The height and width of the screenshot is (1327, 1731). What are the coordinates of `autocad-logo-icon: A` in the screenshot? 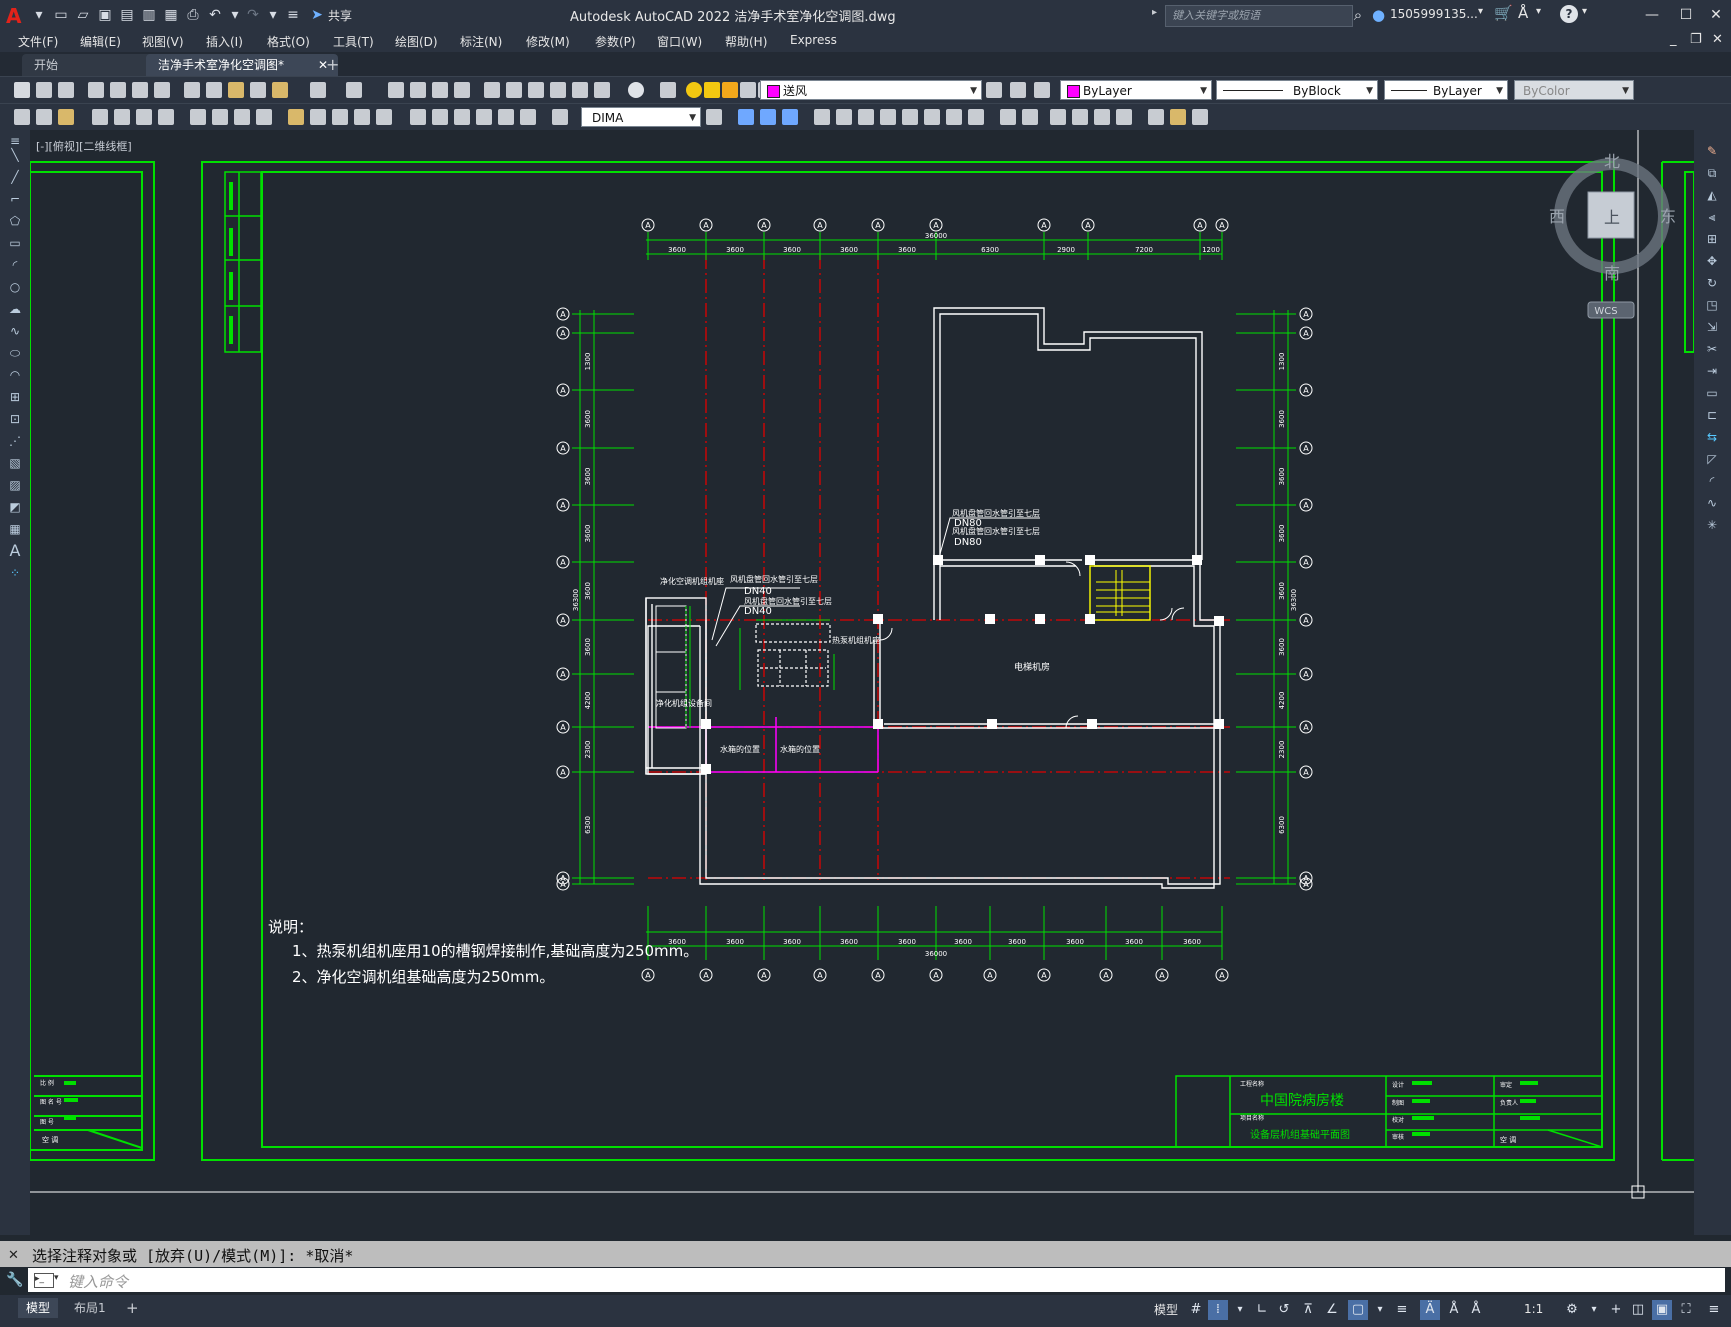 It's located at (19, 16).